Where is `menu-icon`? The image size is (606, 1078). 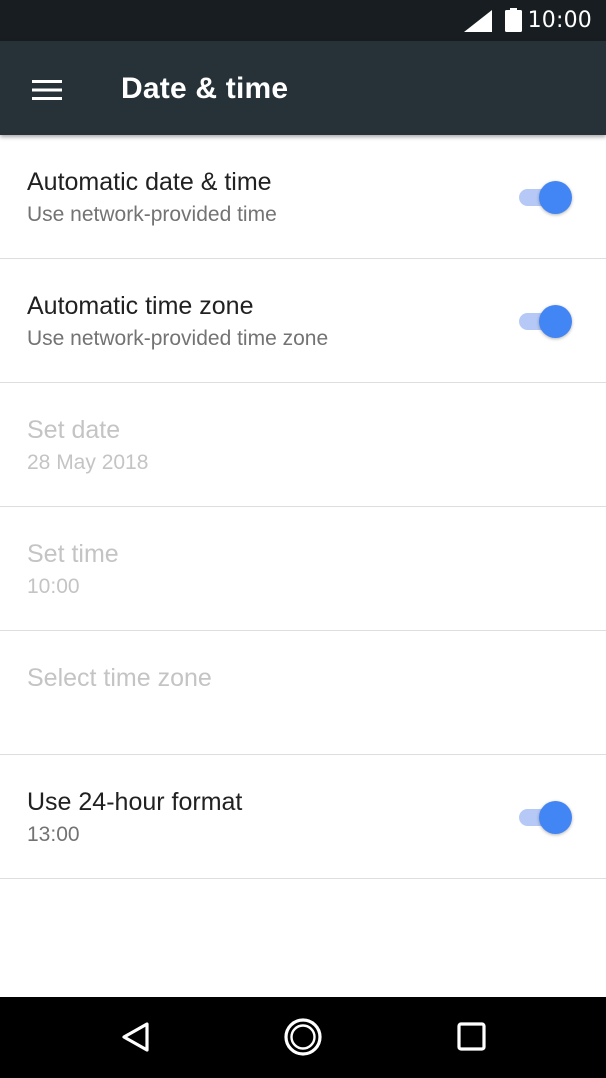
menu-icon is located at coordinates (47, 90).